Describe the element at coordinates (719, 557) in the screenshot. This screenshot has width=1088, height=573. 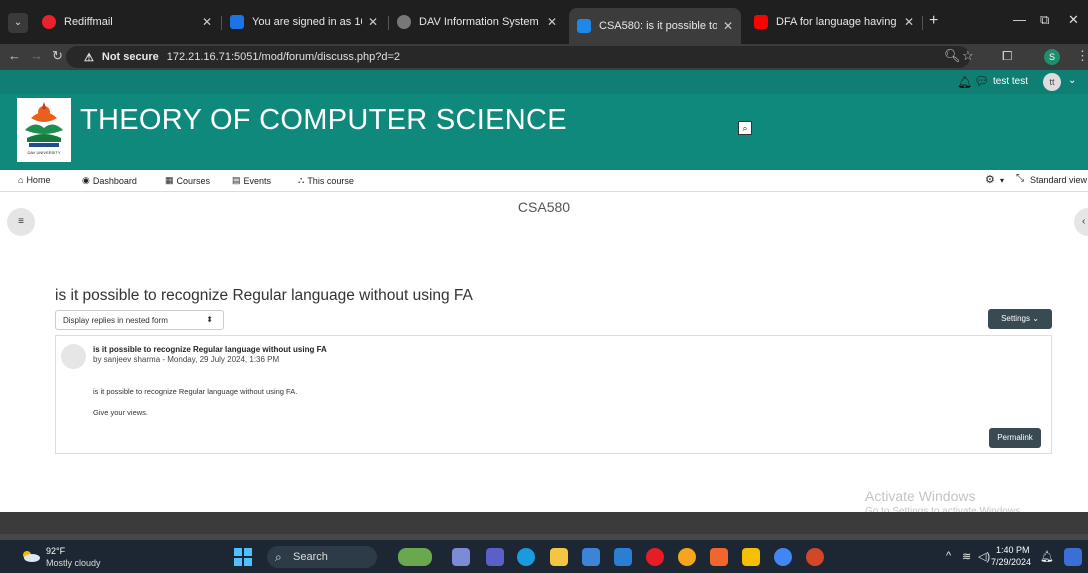
I see `brave-icon` at that location.